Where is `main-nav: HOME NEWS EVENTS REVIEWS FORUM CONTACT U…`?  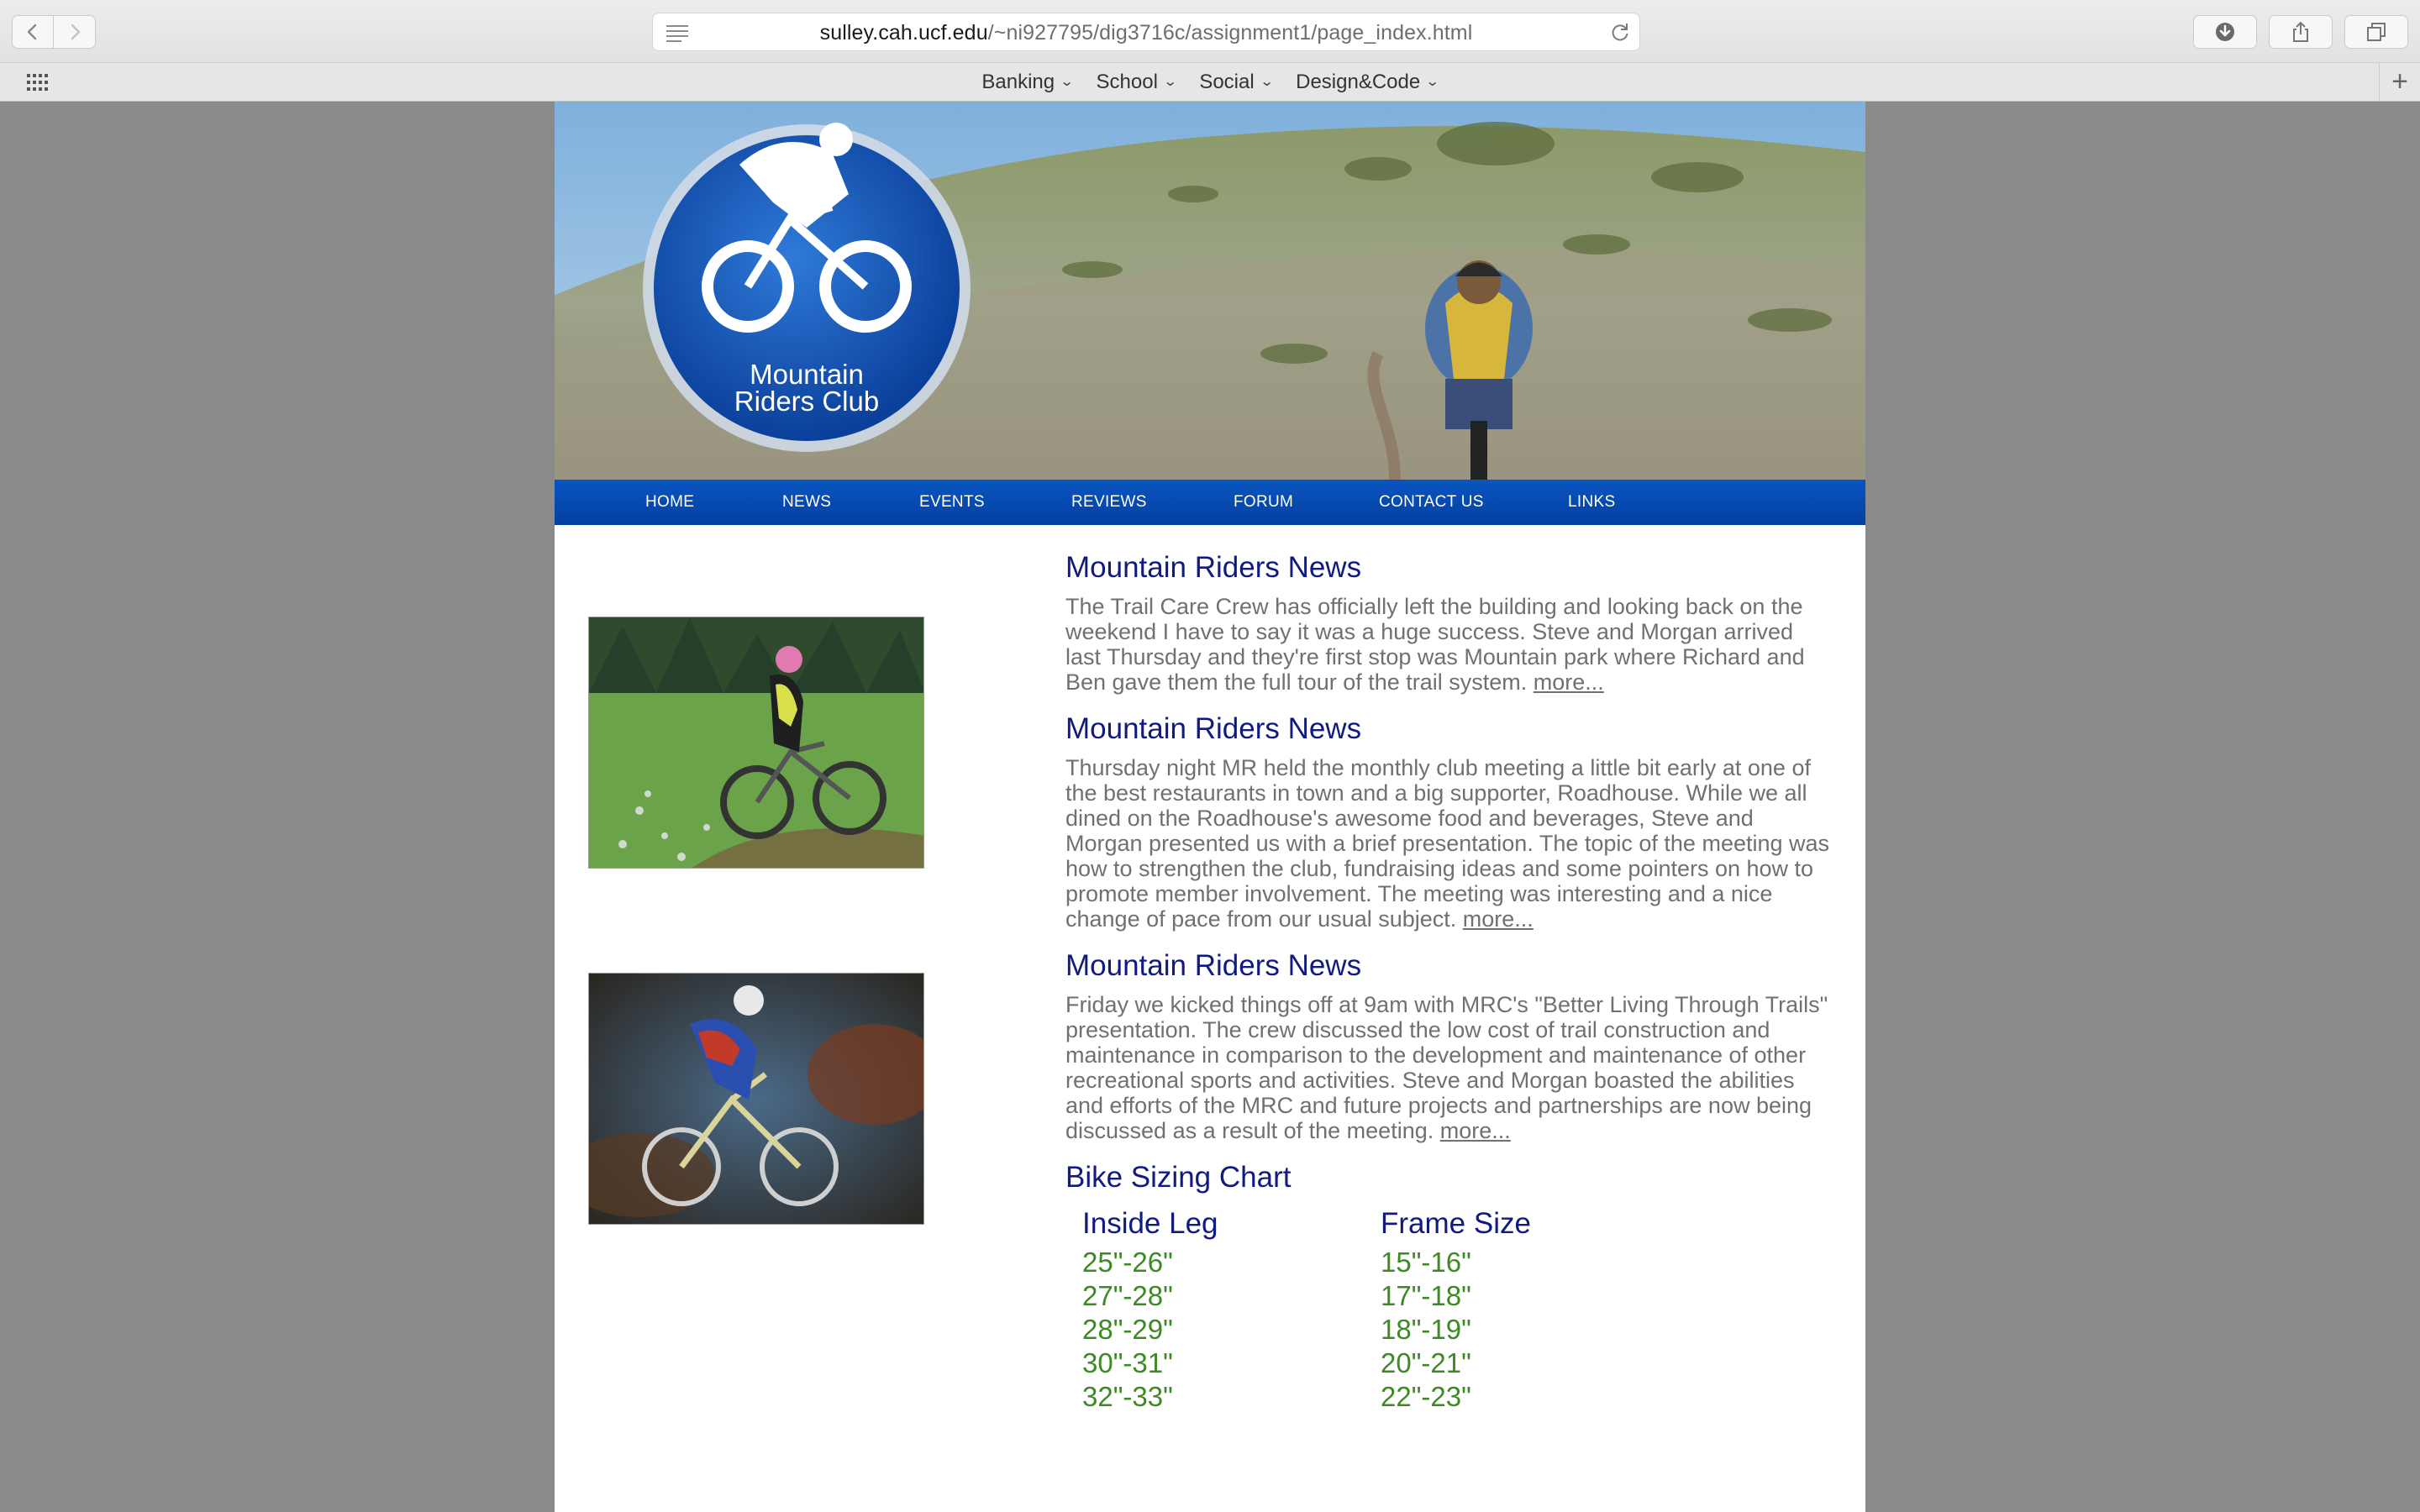 main-nav: HOME NEWS EVENTS REVIEWS FORUM CONTACT U… is located at coordinates (1210, 502).